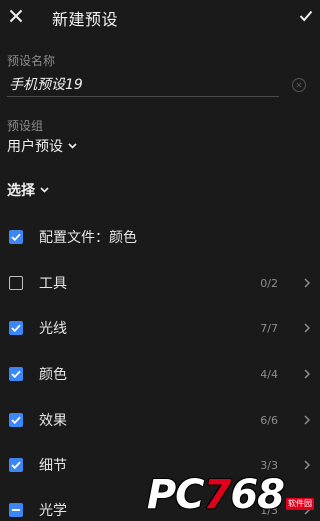 The image size is (320, 521). Describe the element at coordinates (269, 283) in the screenshot. I see `item-count: 0/2` at that location.